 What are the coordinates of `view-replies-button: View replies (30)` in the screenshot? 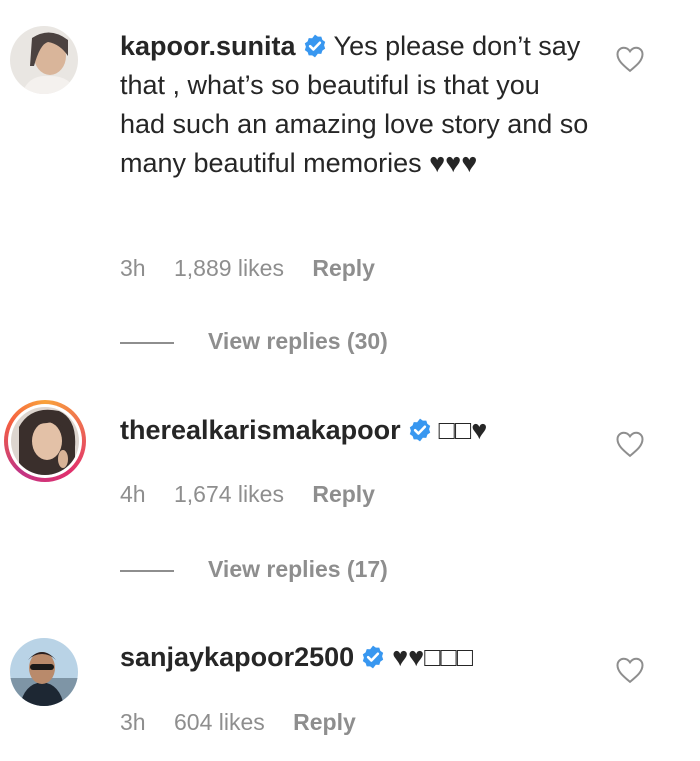 It's located at (254, 341).